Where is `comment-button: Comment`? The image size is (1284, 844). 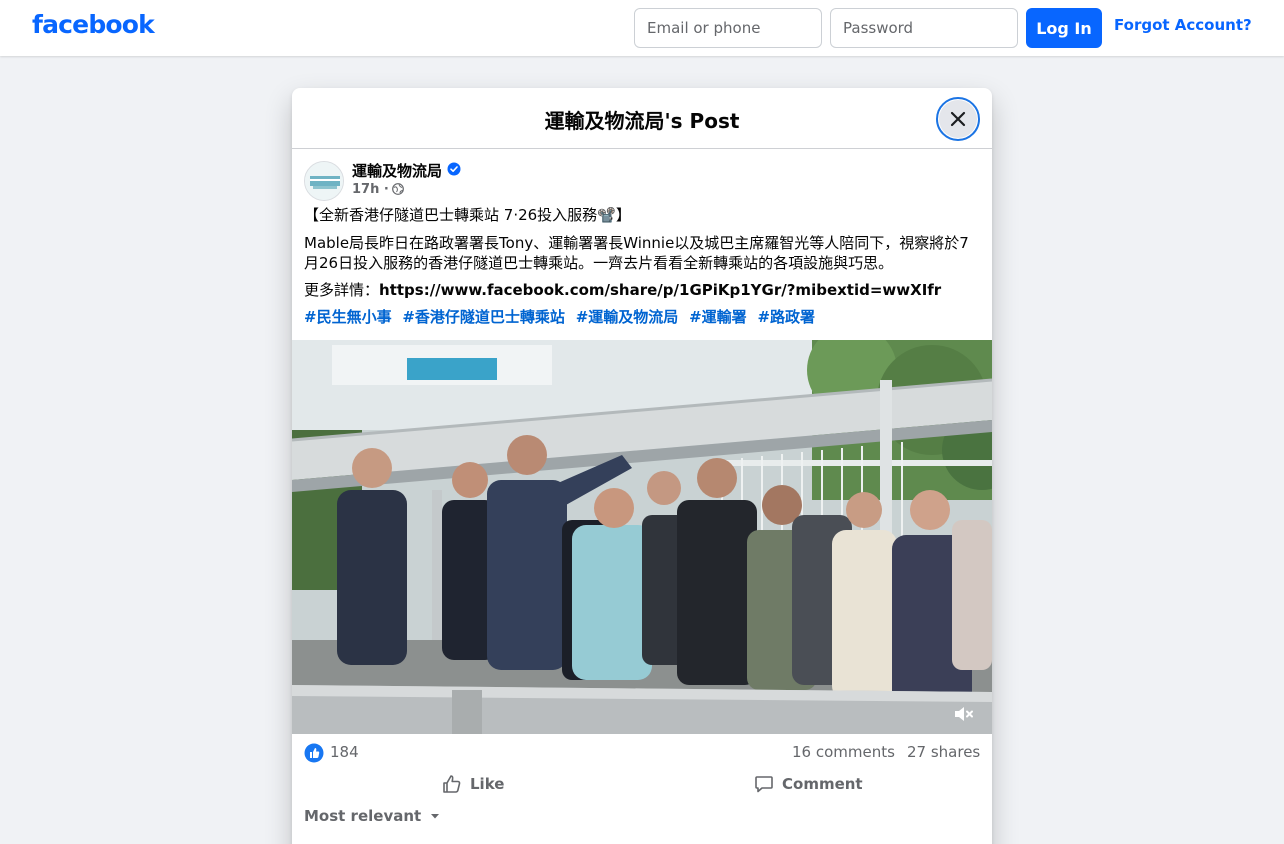
comment-button: Comment is located at coordinates (808, 784).